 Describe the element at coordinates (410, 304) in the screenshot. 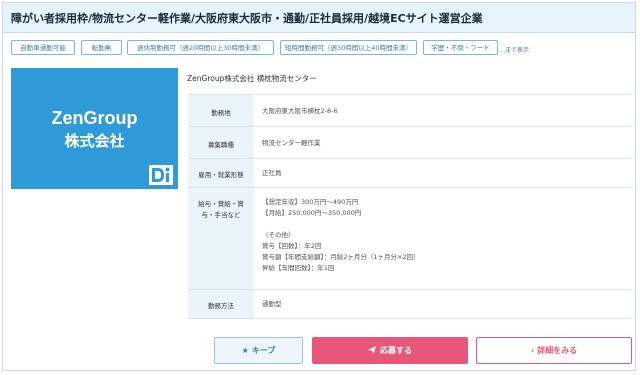

I see `detail-row-work-style: 勤務方法 通勤型` at that location.